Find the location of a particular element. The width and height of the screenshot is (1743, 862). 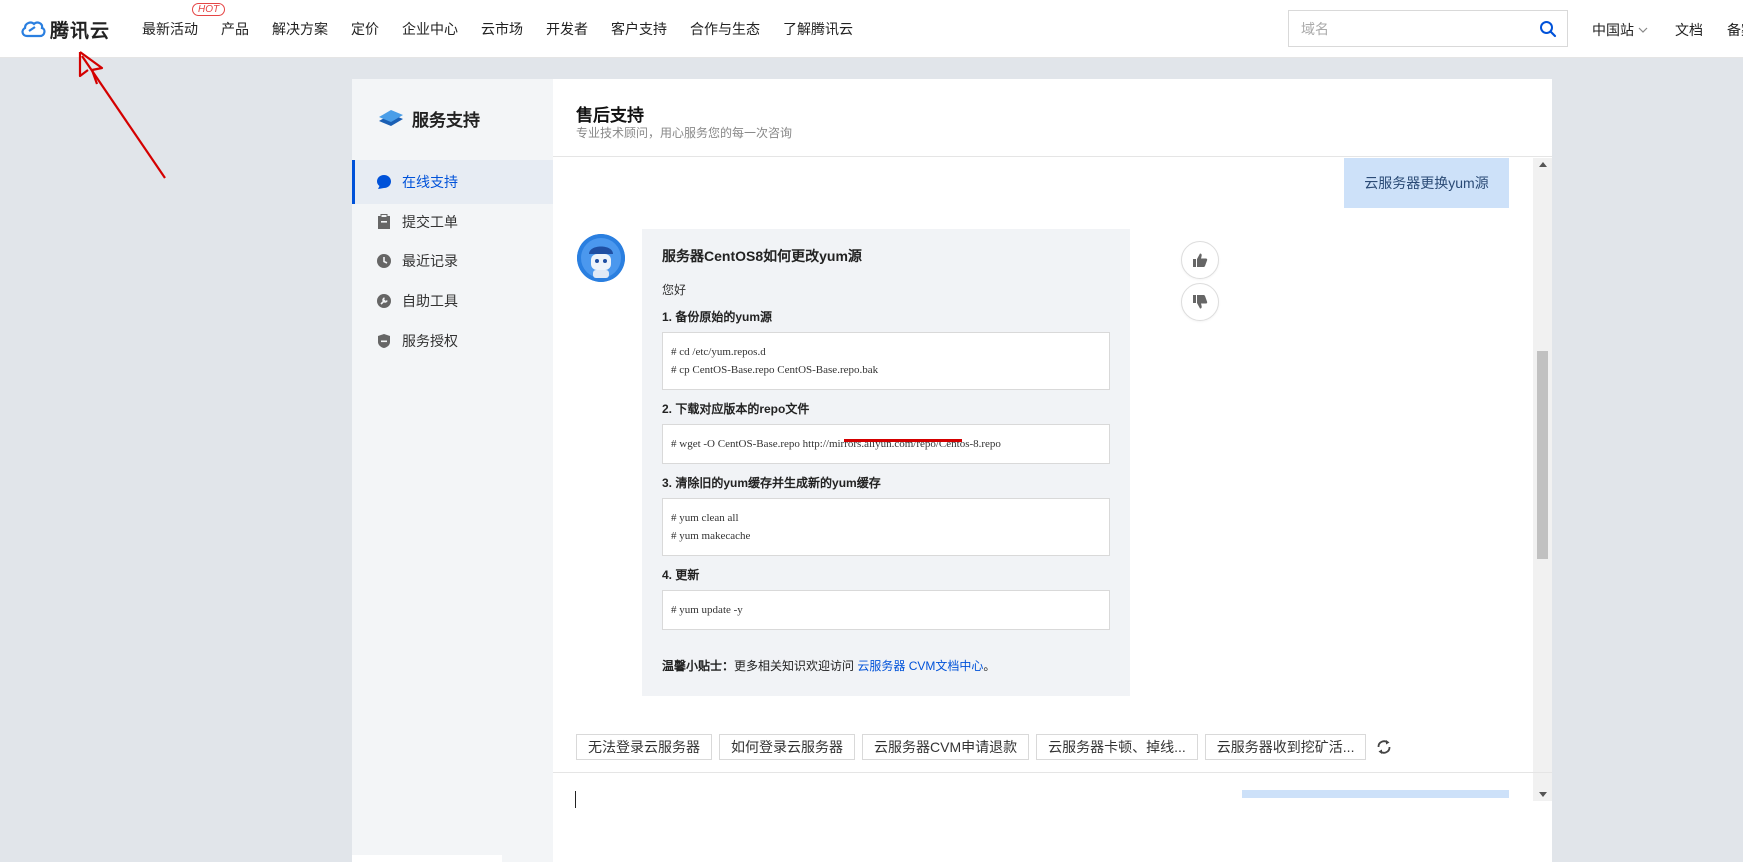

sidebar-item-submit-ticket: 提交工单 is located at coordinates (452, 222).